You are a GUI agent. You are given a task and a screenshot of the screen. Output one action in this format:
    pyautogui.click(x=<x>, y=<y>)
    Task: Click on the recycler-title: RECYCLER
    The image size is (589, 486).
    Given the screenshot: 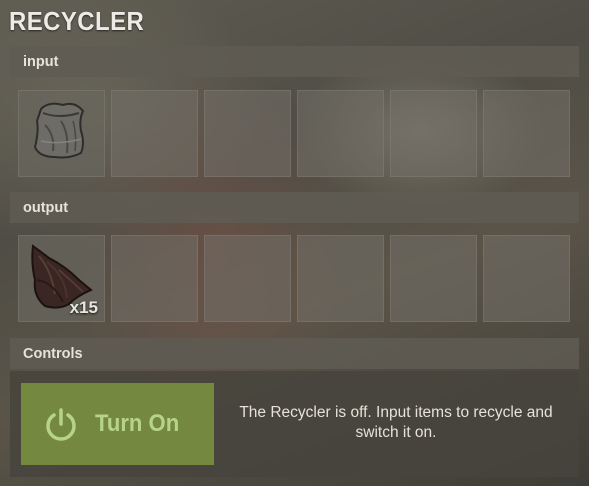 What is the action you would take?
    pyautogui.click(x=77, y=21)
    